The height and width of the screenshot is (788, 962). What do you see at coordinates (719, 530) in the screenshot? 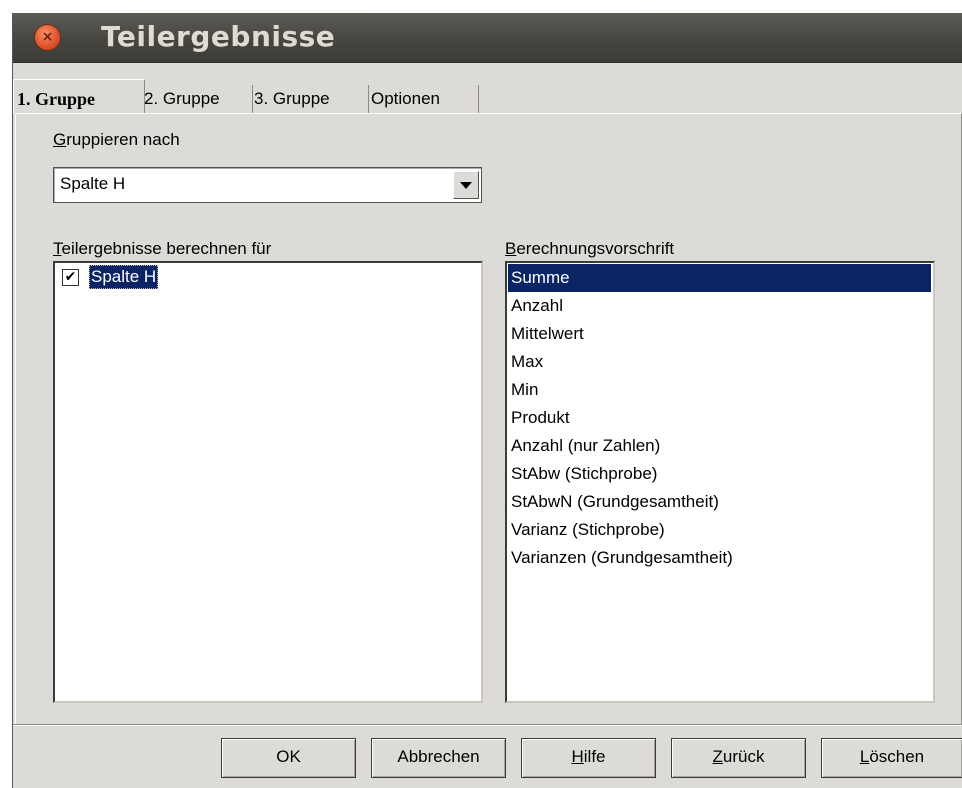
I see `function-item: Varianz (Stichprobe)` at bounding box center [719, 530].